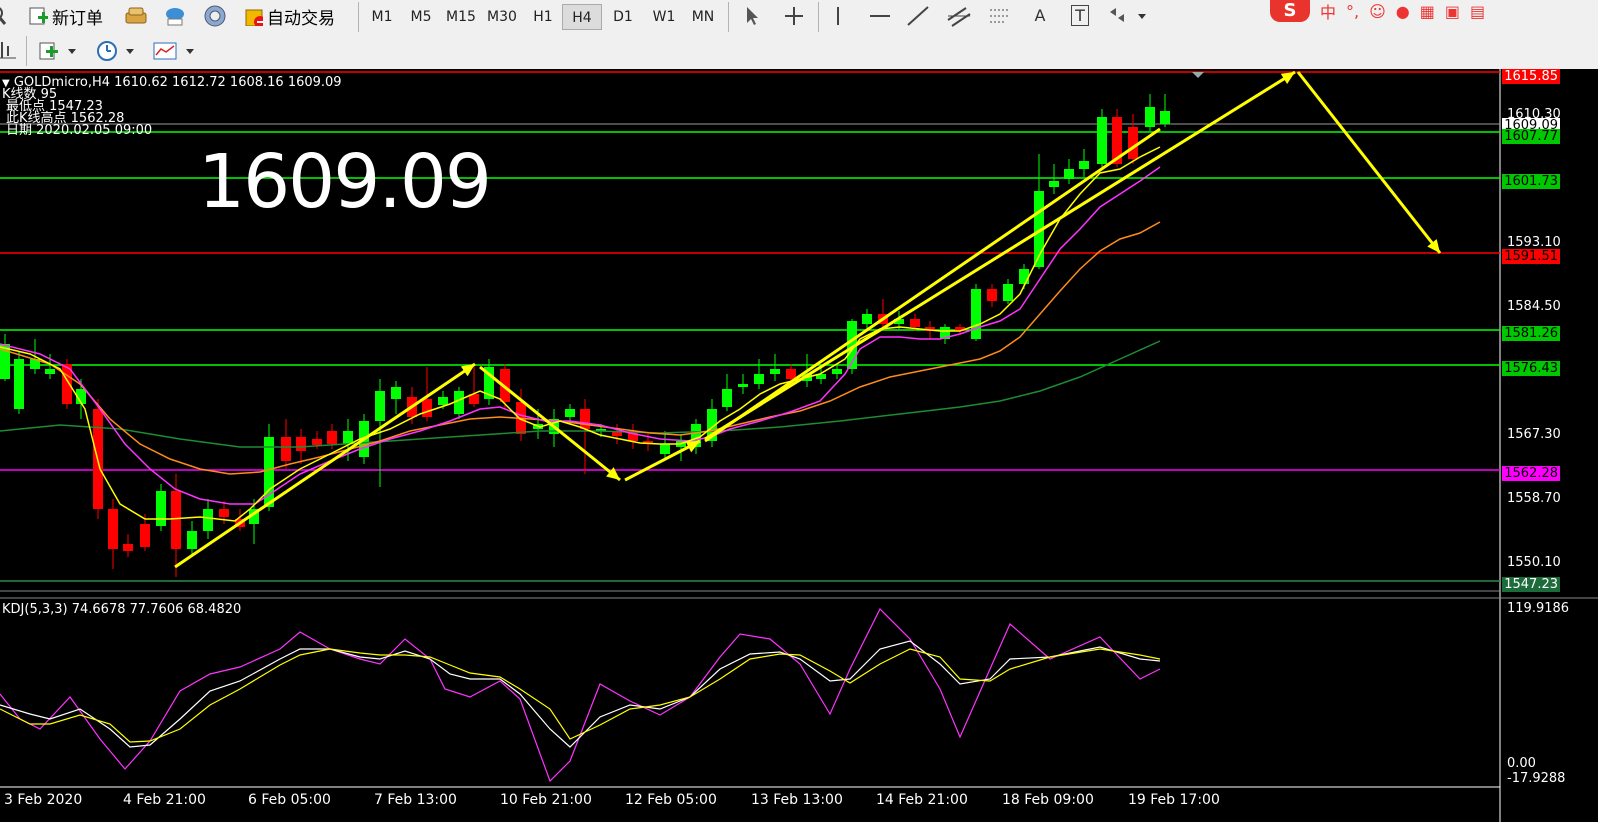 This screenshot has height=822, width=1598. I want to click on x-tick-label: 19 Feb 17:00, so click(1174, 800).